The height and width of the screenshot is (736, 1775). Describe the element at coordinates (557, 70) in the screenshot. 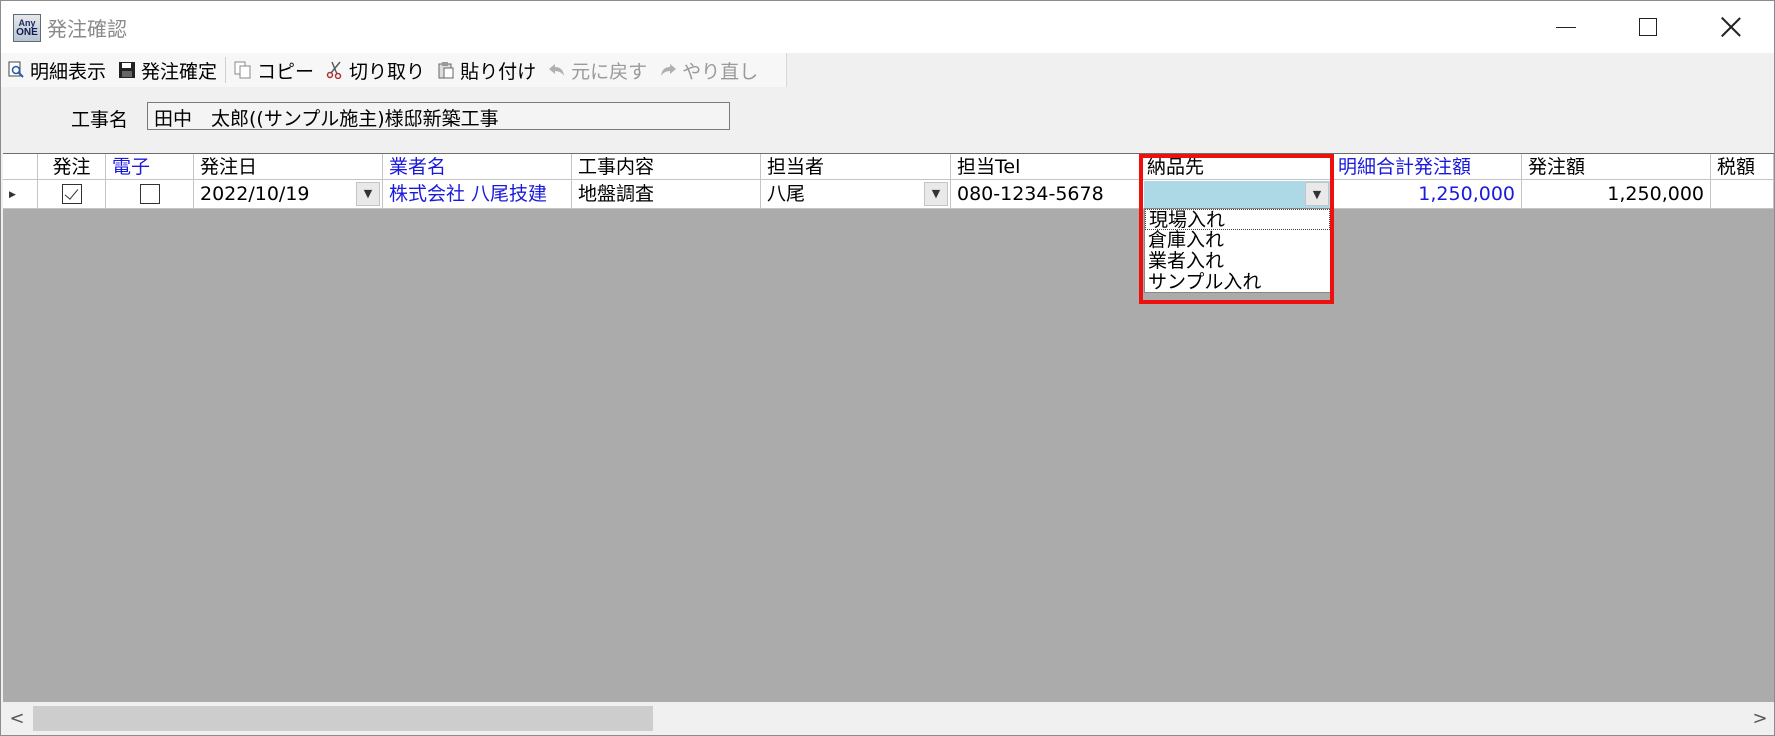

I see `undo-arrow-icon` at that location.